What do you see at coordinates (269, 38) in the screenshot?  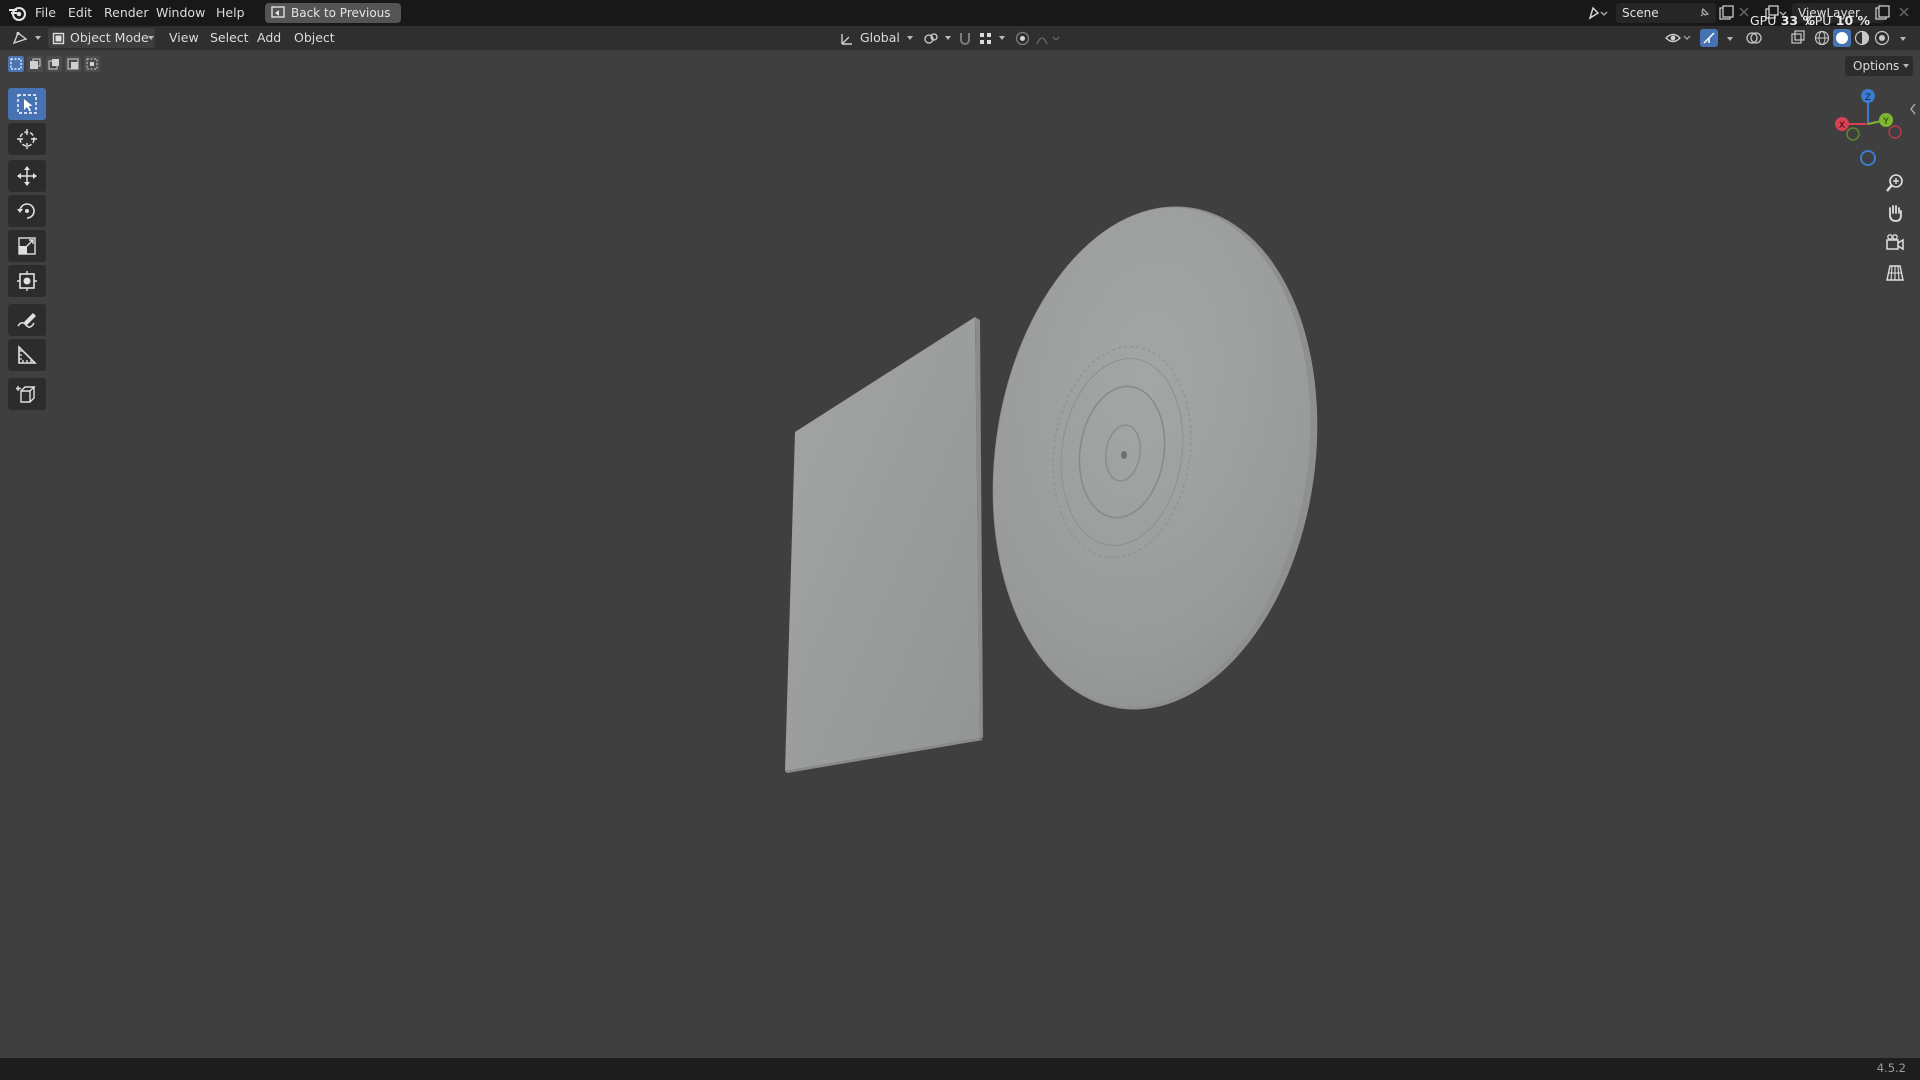 I see `menu-add: Add` at bounding box center [269, 38].